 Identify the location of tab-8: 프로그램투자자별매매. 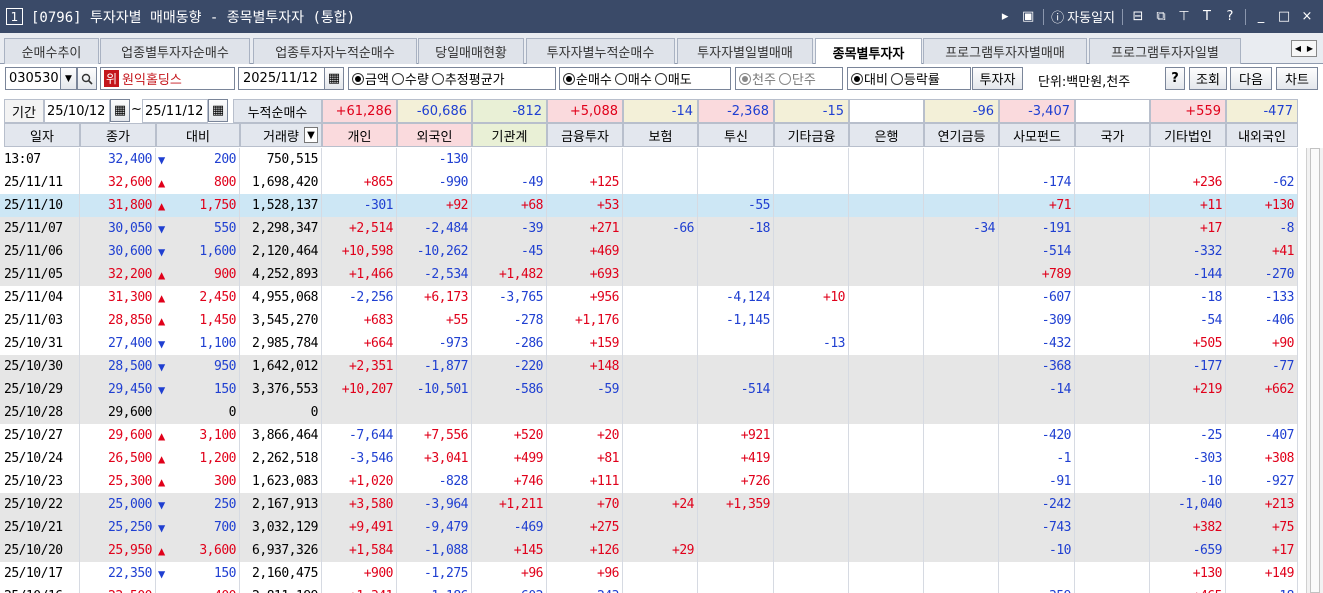
(1005, 51).